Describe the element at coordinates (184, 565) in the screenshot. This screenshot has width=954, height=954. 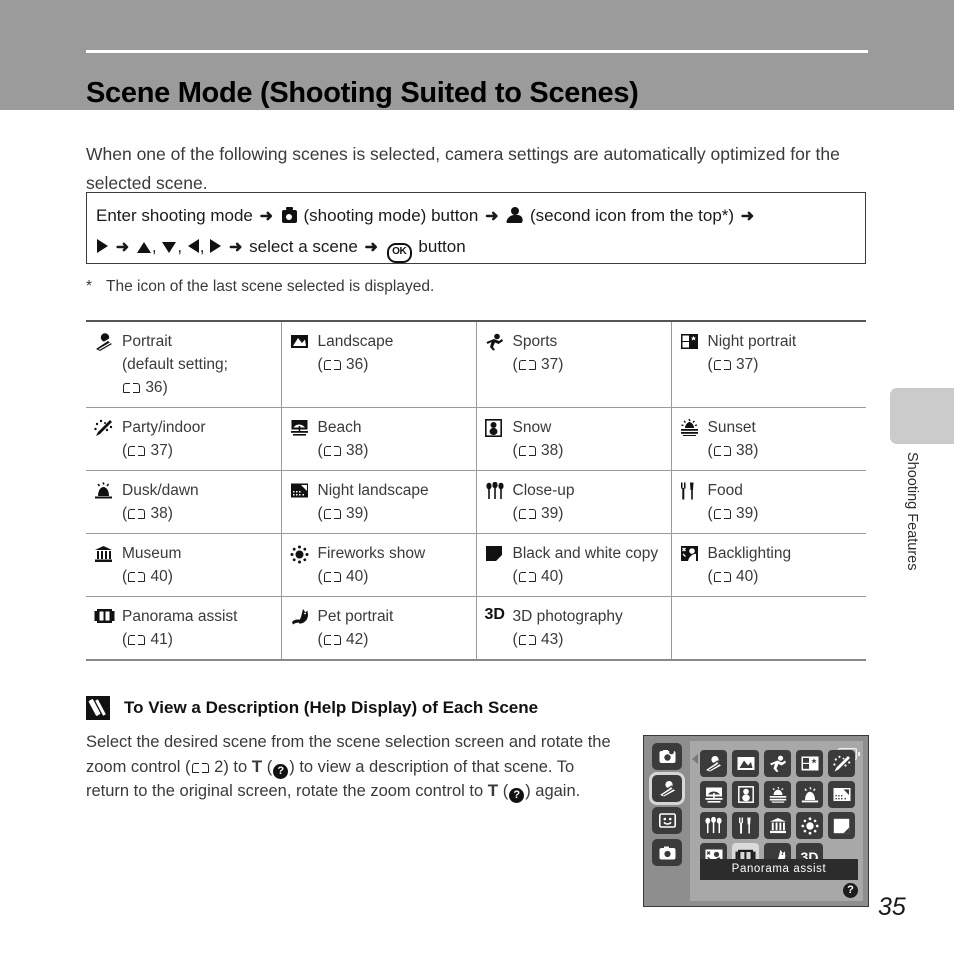
I see `scene-cell-museum: Museum ( 40)` at that location.